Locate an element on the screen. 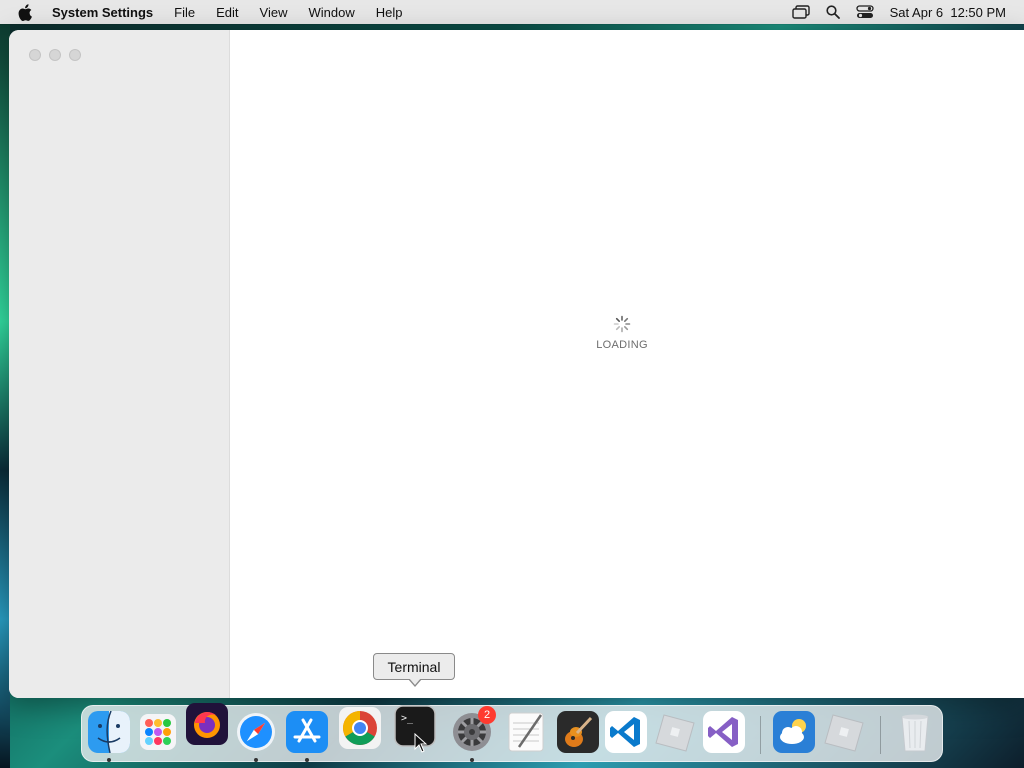  roblox-studio-icon is located at coordinates (844, 733).